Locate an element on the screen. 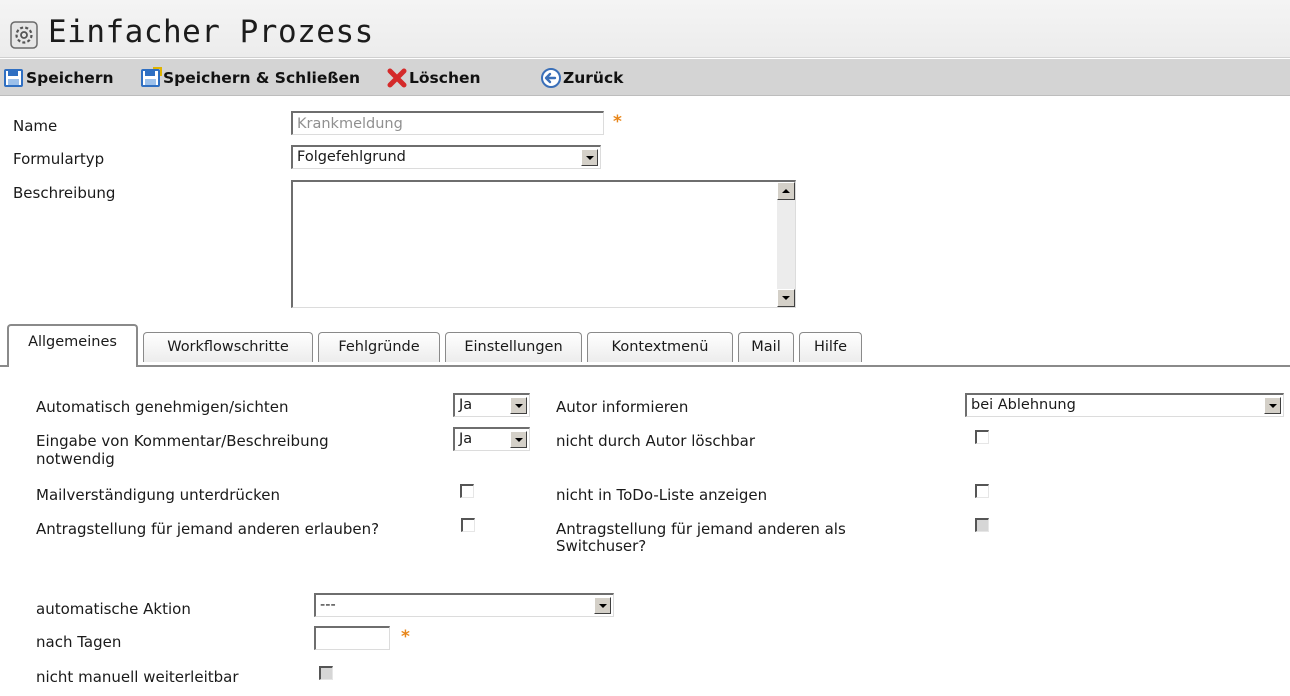  tab-workflowschritte: Workflowschritte is located at coordinates (228, 347).